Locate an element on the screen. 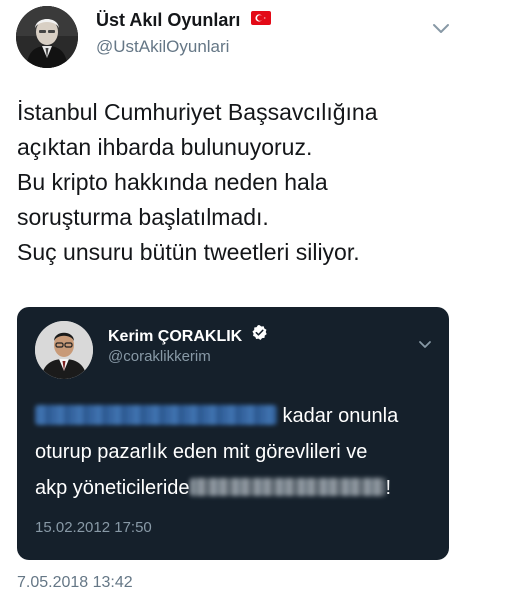 The height and width of the screenshot is (599, 519). verified-badge-icon is located at coordinates (259, 335).